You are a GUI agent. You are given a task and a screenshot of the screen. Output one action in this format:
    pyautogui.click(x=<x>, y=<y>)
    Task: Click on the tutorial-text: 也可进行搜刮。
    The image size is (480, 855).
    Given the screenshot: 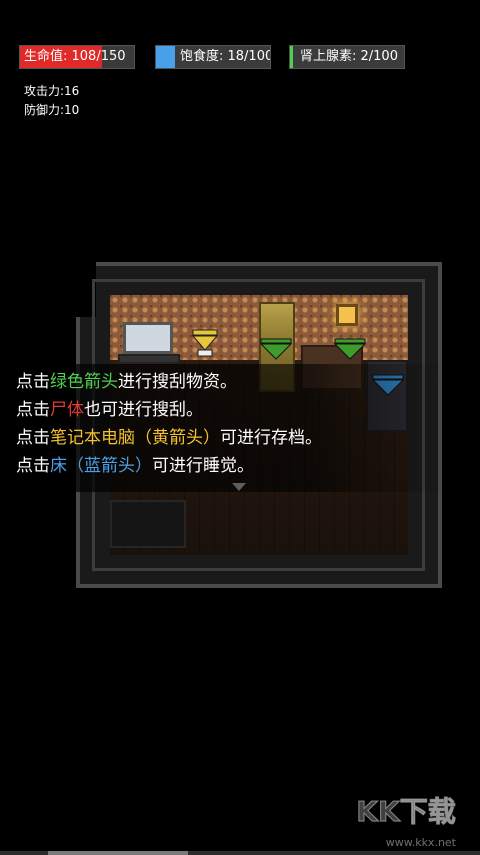 What is the action you would take?
    pyautogui.click(x=143, y=410)
    